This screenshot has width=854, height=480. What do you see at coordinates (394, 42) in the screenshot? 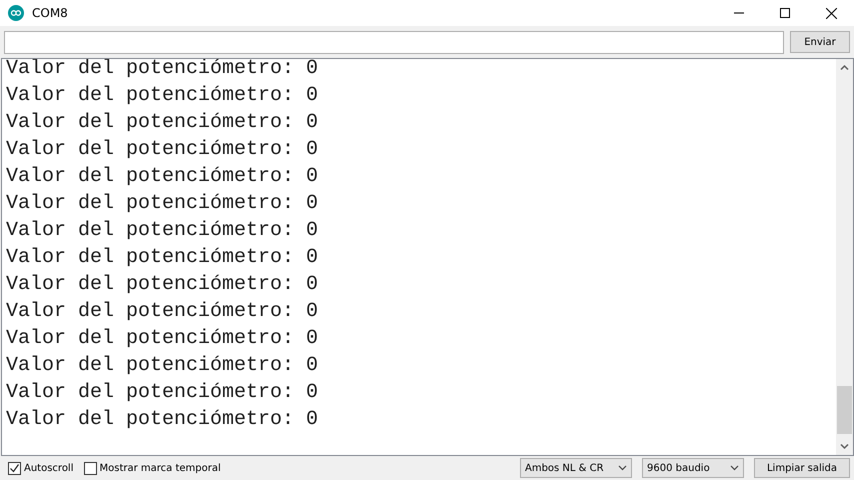
I see `input-field` at bounding box center [394, 42].